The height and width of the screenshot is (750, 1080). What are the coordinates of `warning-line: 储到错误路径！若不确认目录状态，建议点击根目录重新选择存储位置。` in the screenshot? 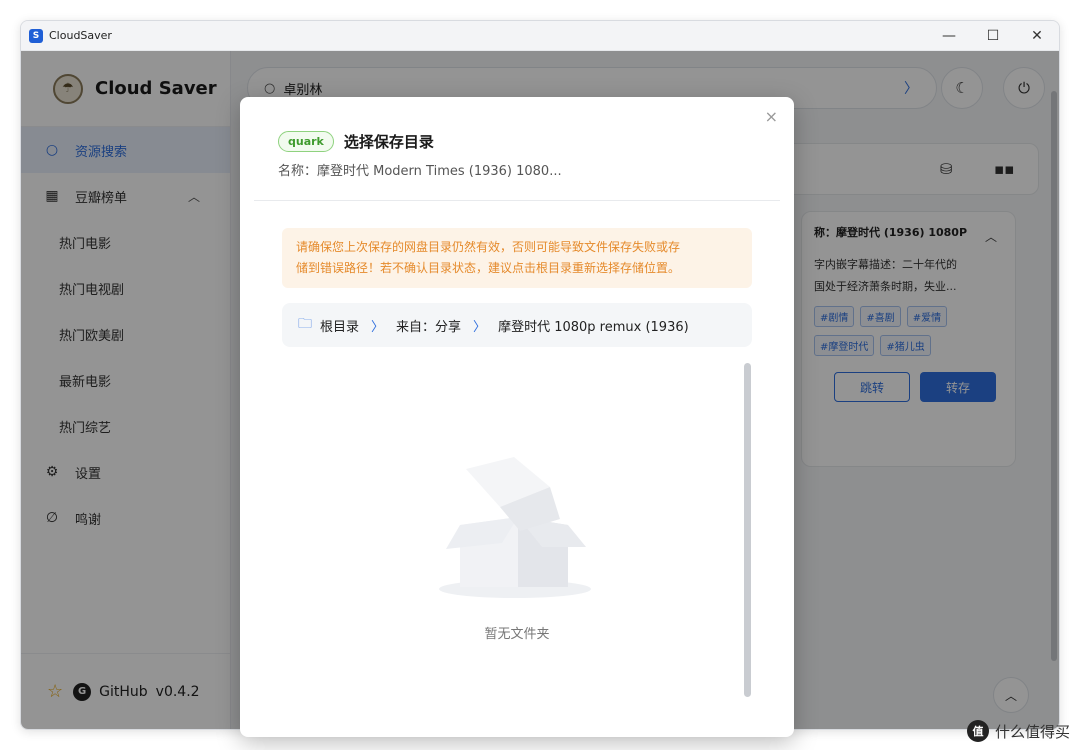 It's located at (488, 268).